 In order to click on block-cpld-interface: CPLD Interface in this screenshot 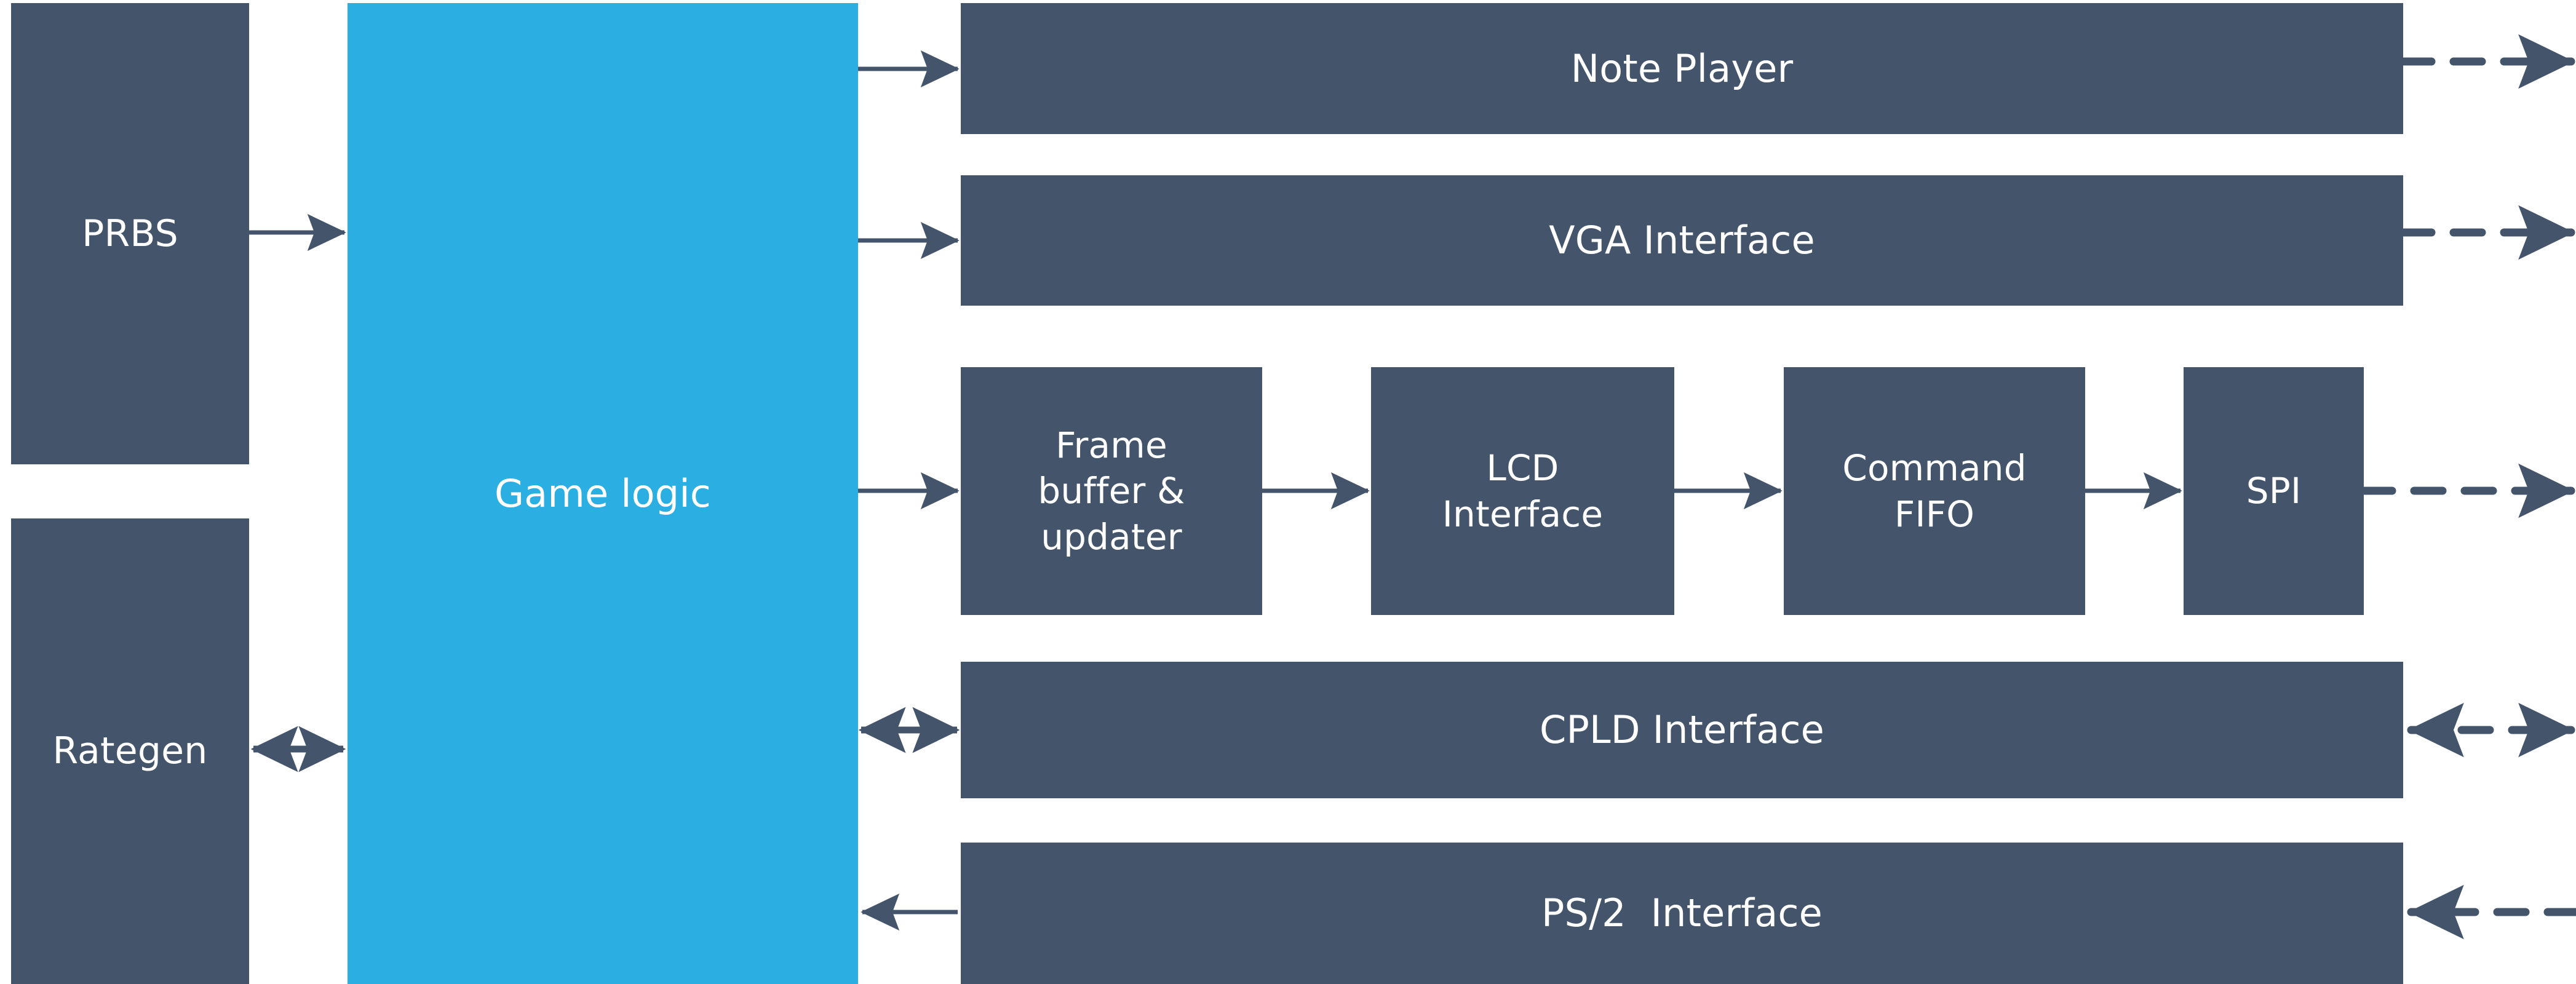, I will do `click(1682, 730)`.